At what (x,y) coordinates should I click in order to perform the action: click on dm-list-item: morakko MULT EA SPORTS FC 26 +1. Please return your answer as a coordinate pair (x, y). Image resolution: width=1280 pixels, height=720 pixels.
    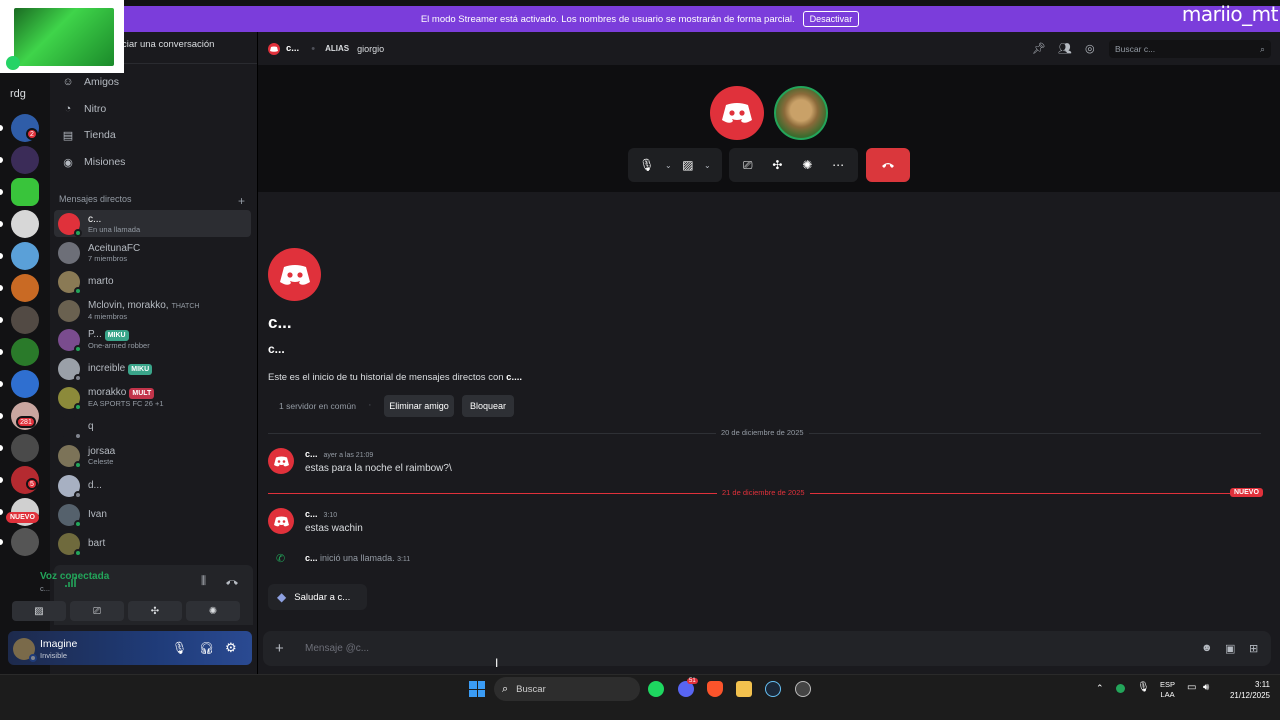
    Looking at the image, I should click on (152, 397).